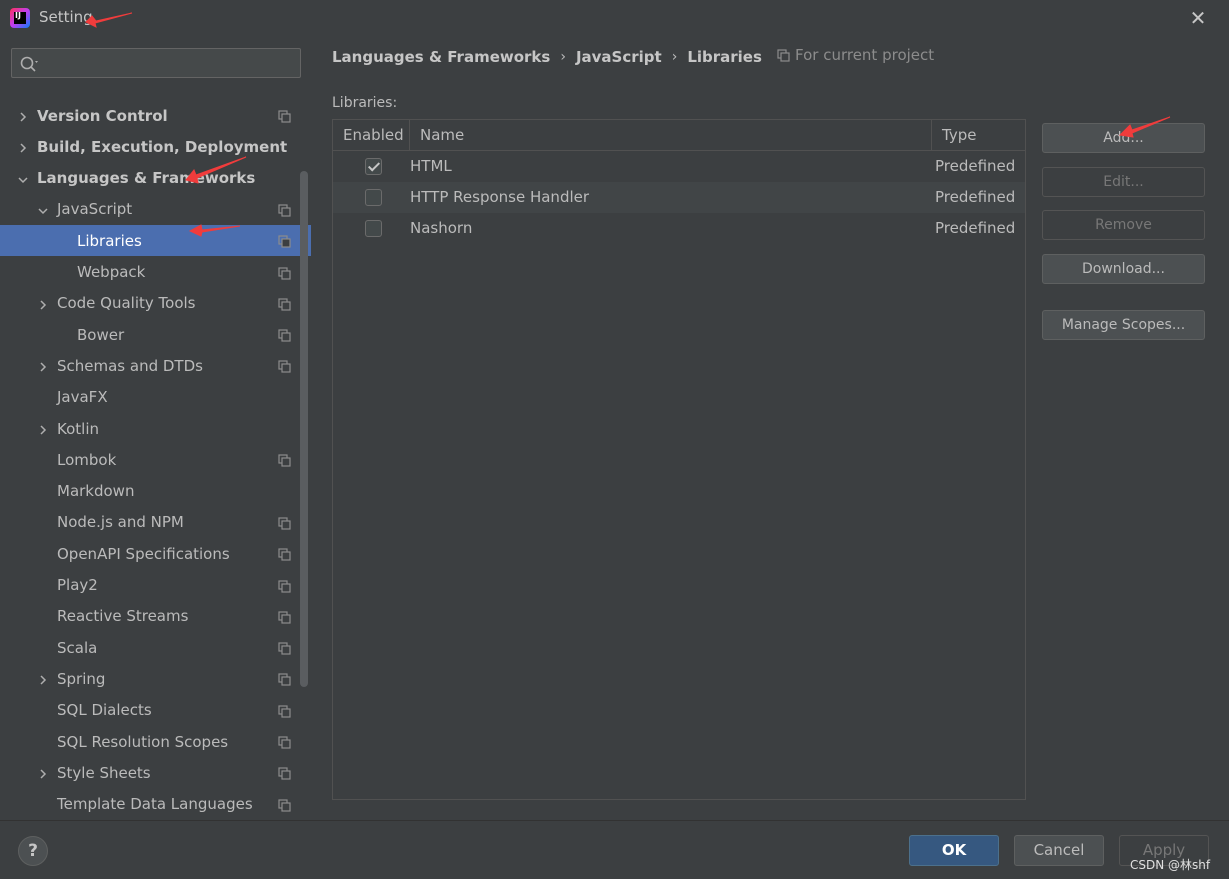 The width and height of the screenshot is (1229, 879). What do you see at coordinates (155, 209) in the screenshot?
I see `sidebar-item: JavaScript` at bounding box center [155, 209].